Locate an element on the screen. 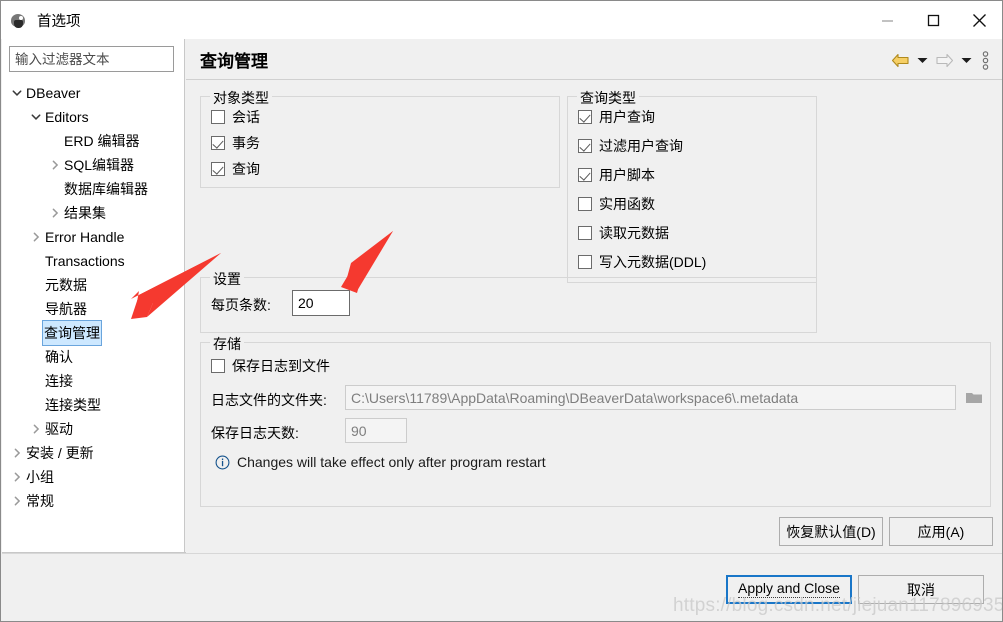  maximize-icon is located at coordinates (933, 20).